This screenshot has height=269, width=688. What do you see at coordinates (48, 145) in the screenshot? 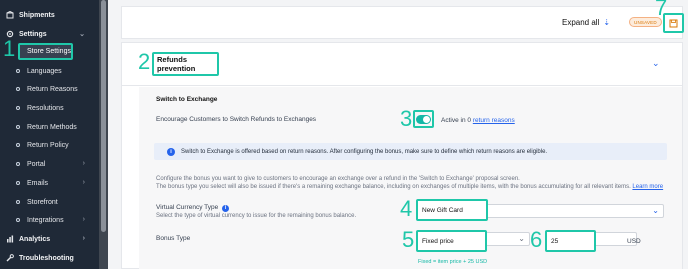
I see `sidebar-item-label: Return Policy` at bounding box center [48, 145].